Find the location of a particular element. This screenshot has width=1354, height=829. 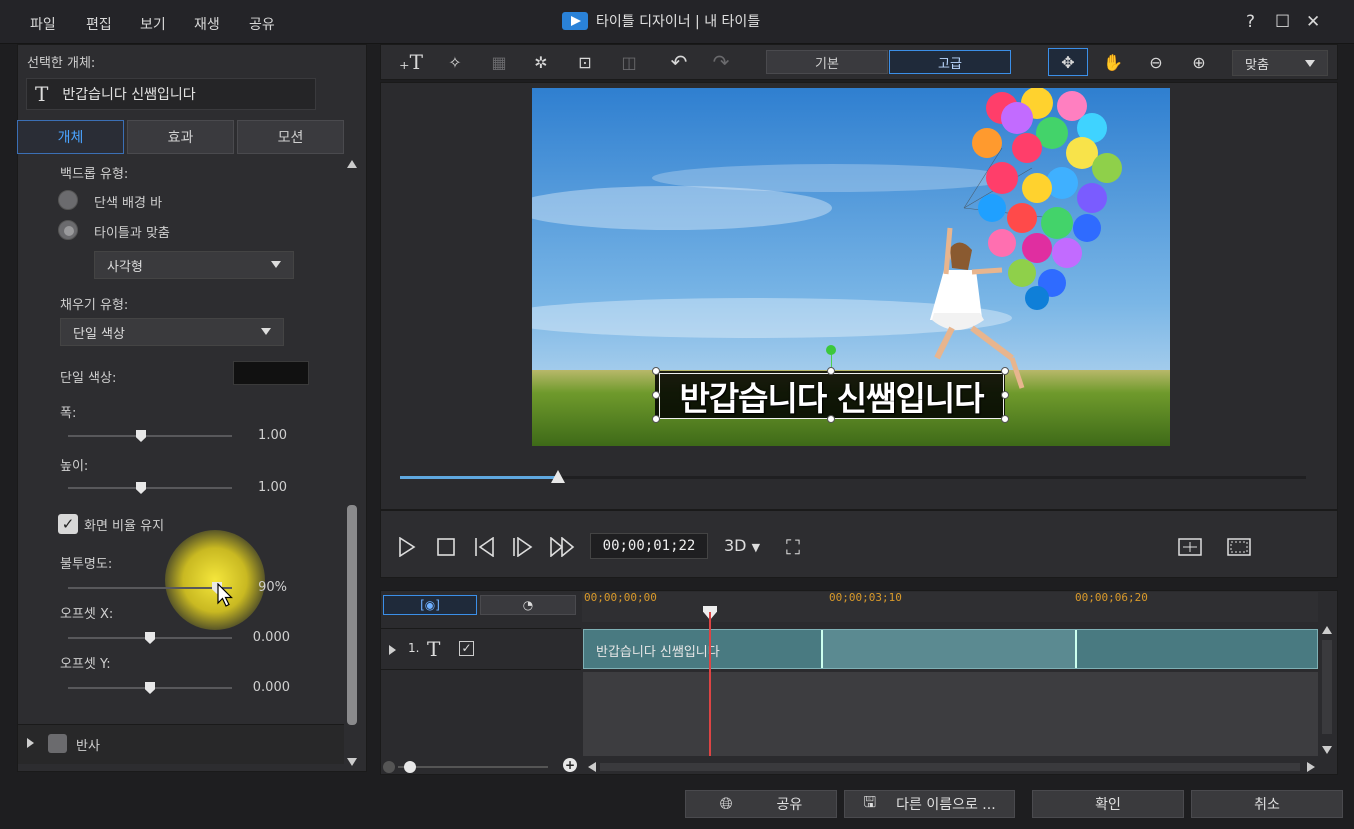

expand-track-icon is located at coordinates (392, 650).